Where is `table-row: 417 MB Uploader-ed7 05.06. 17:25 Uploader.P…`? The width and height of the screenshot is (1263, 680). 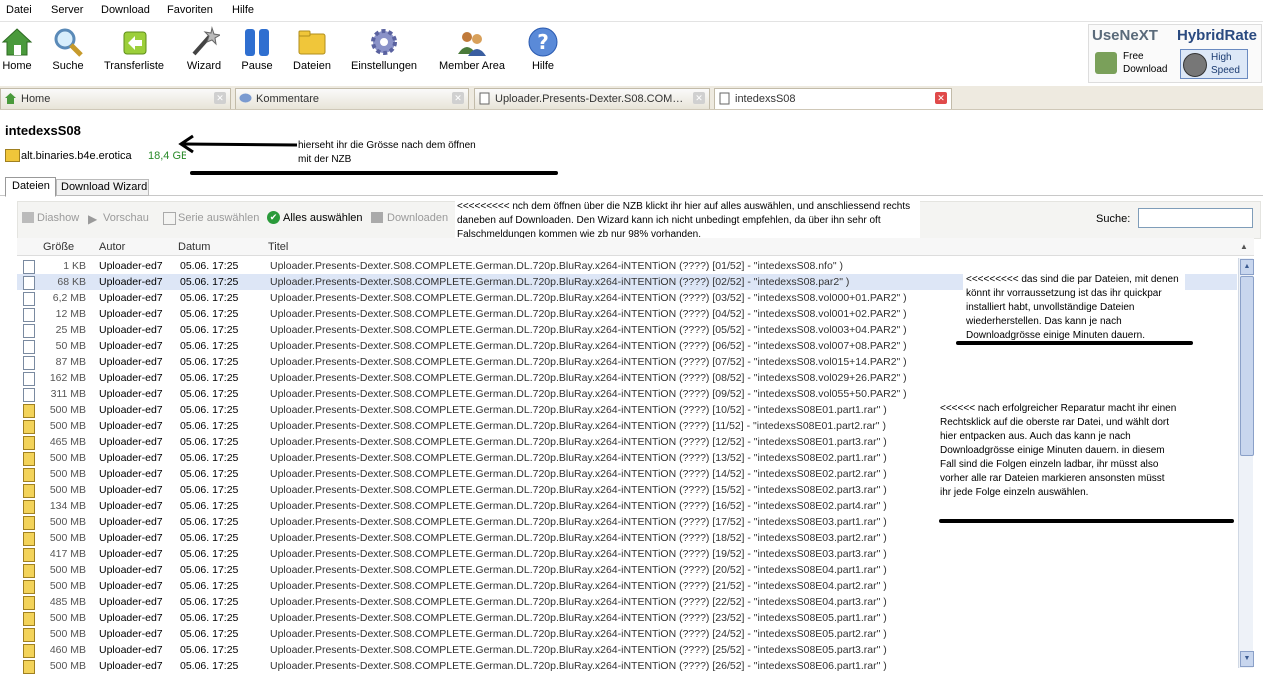
table-row: 417 MB Uploader-ed7 05.06. 17:25 Uploader.P… is located at coordinates (627, 554).